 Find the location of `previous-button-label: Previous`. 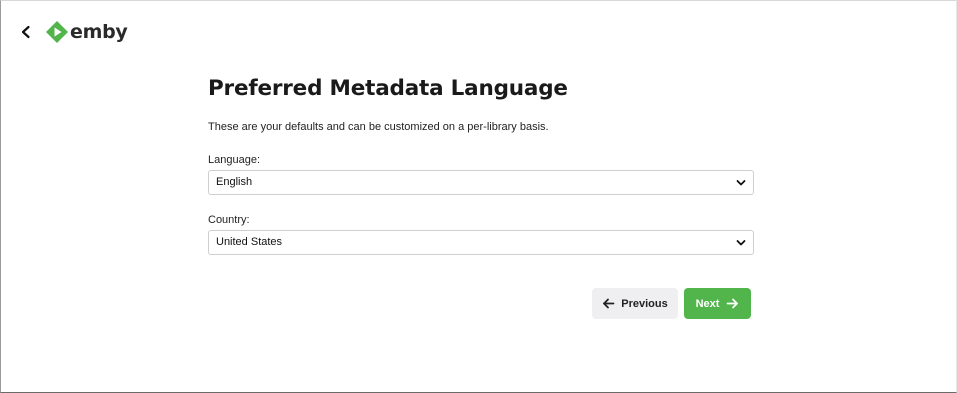

previous-button-label: Previous is located at coordinates (644, 303).